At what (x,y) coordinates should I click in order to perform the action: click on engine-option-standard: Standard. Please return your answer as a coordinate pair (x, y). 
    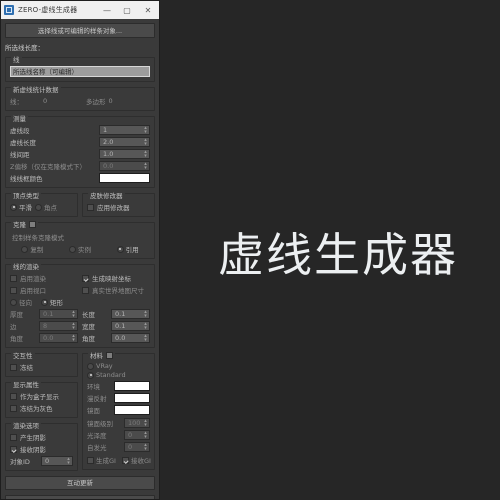
    Looking at the image, I should click on (106, 375).